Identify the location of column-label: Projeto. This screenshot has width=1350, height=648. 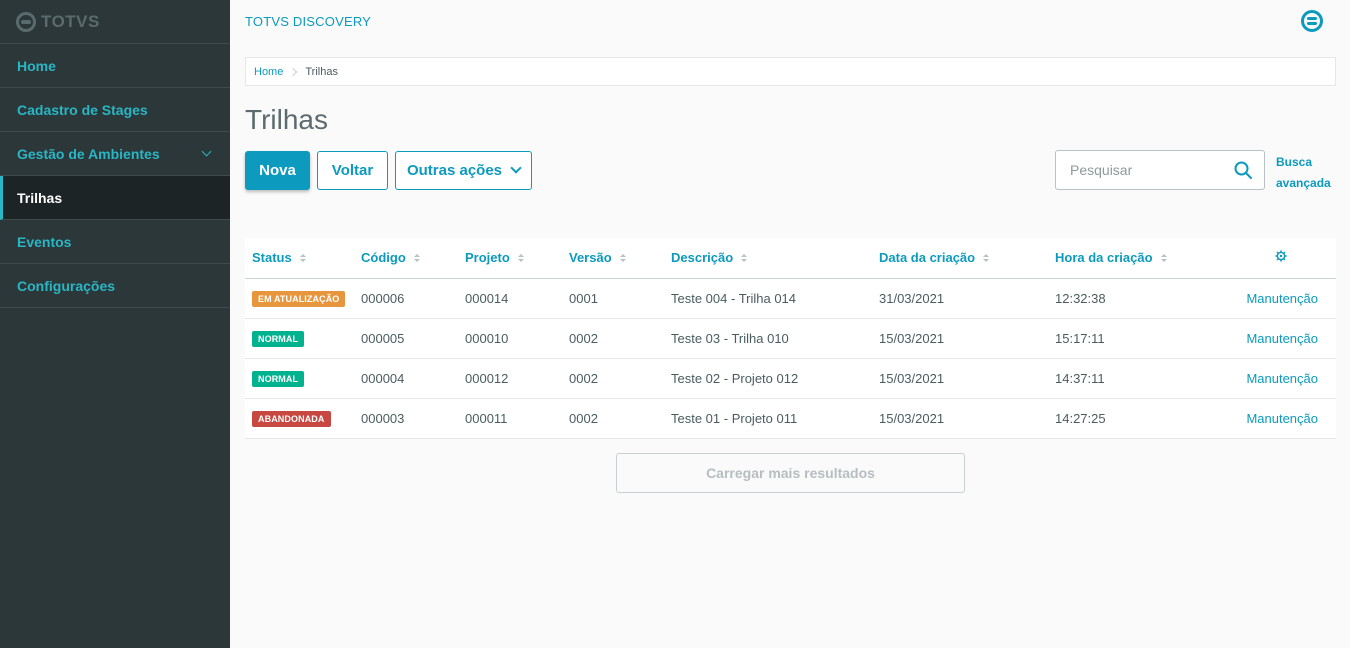
(487, 258).